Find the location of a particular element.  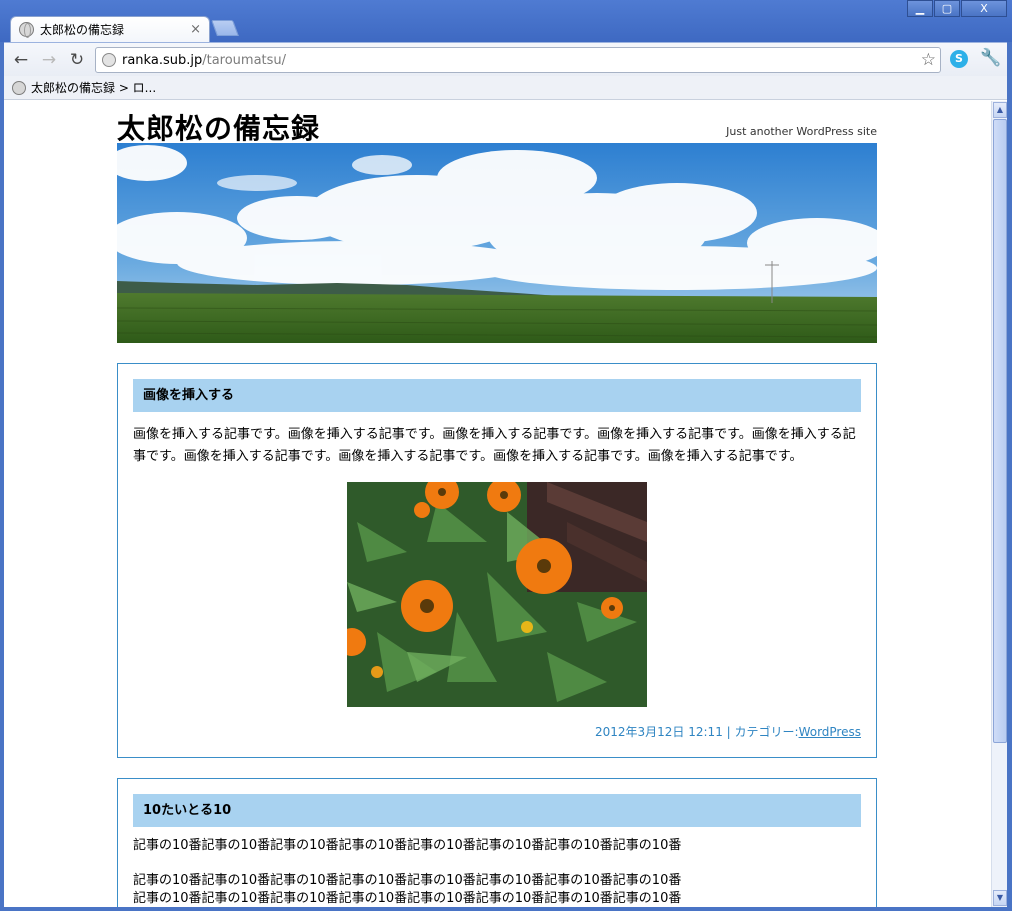

site-title: 太郎松の備忘録 is located at coordinates (218, 127).